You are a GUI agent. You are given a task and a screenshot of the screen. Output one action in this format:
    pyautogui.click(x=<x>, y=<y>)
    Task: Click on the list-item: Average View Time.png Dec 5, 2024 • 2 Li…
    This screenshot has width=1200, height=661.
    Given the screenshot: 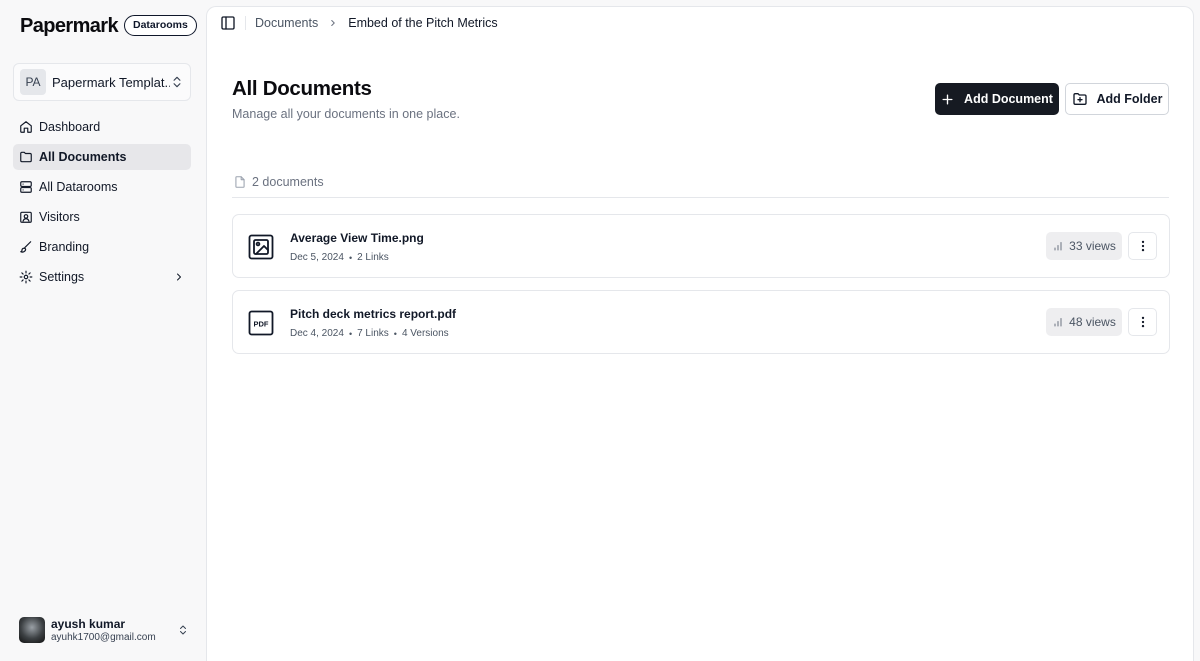 What is the action you would take?
    pyautogui.click(x=701, y=246)
    